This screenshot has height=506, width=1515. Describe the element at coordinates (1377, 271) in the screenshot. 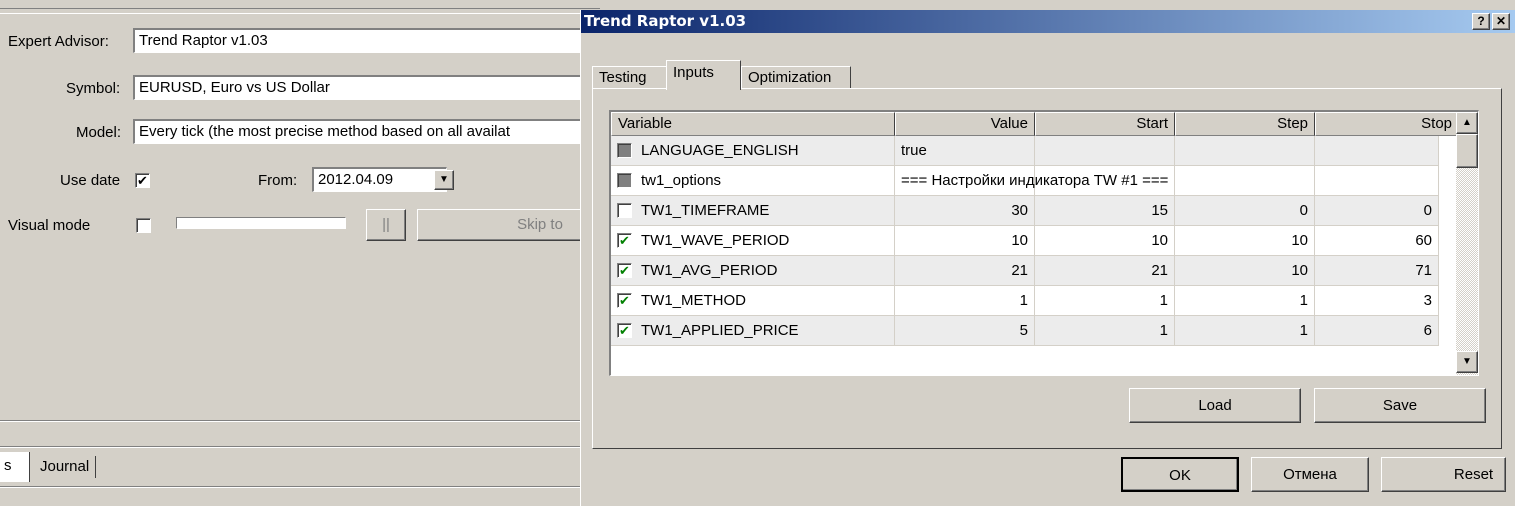

I see `stop-cell: 71` at that location.